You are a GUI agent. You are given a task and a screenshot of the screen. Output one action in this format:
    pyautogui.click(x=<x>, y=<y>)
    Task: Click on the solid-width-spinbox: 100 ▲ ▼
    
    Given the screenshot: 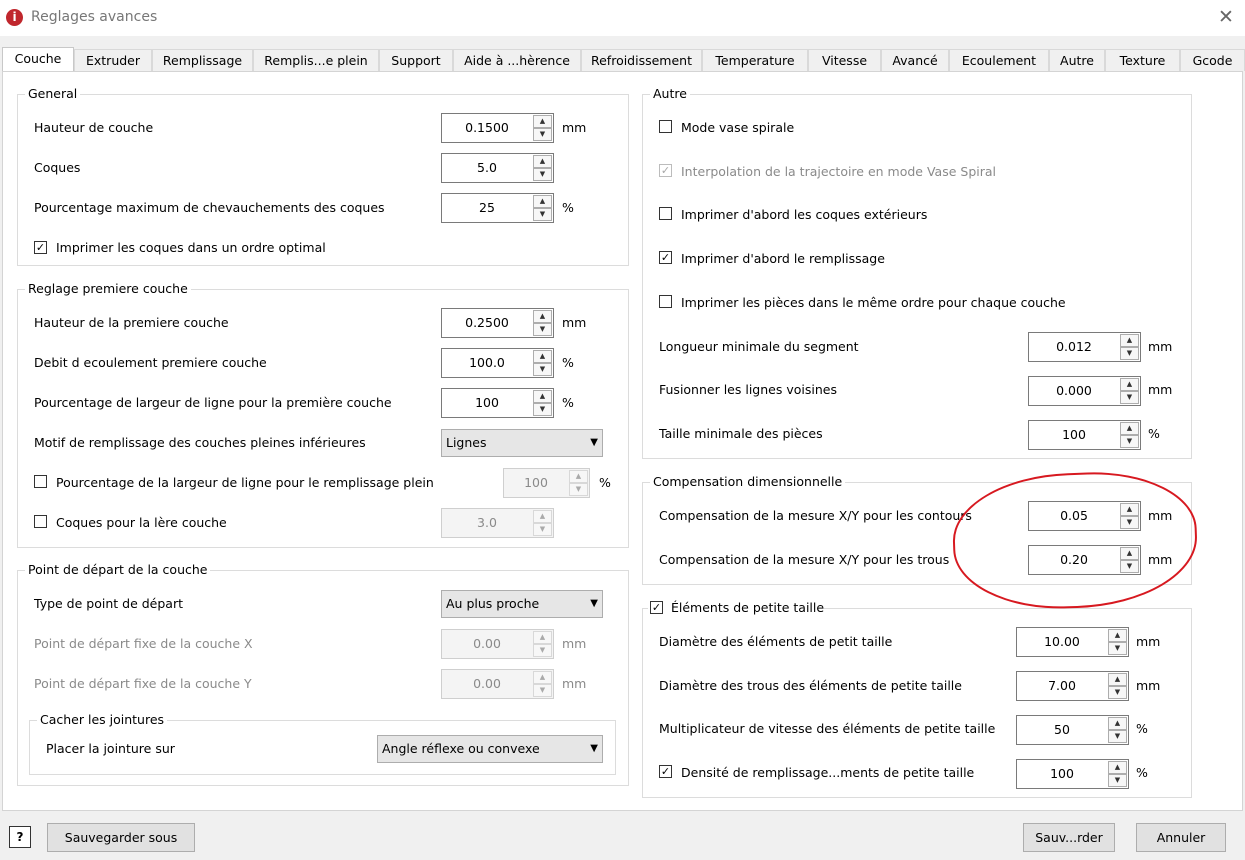 What is the action you would take?
    pyautogui.click(x=546, y=483)
    